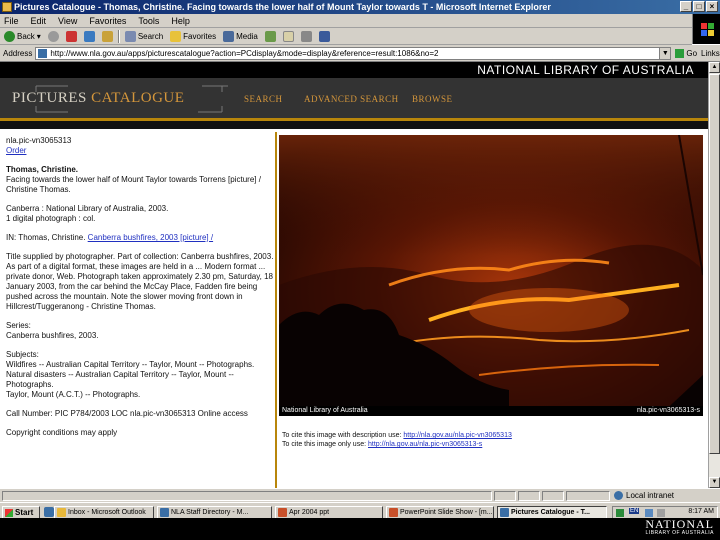  What do you see at coordinates (200, 36) in the screenshot?
I see `favorites-label: Favorites` at bounding box center [200, 36].